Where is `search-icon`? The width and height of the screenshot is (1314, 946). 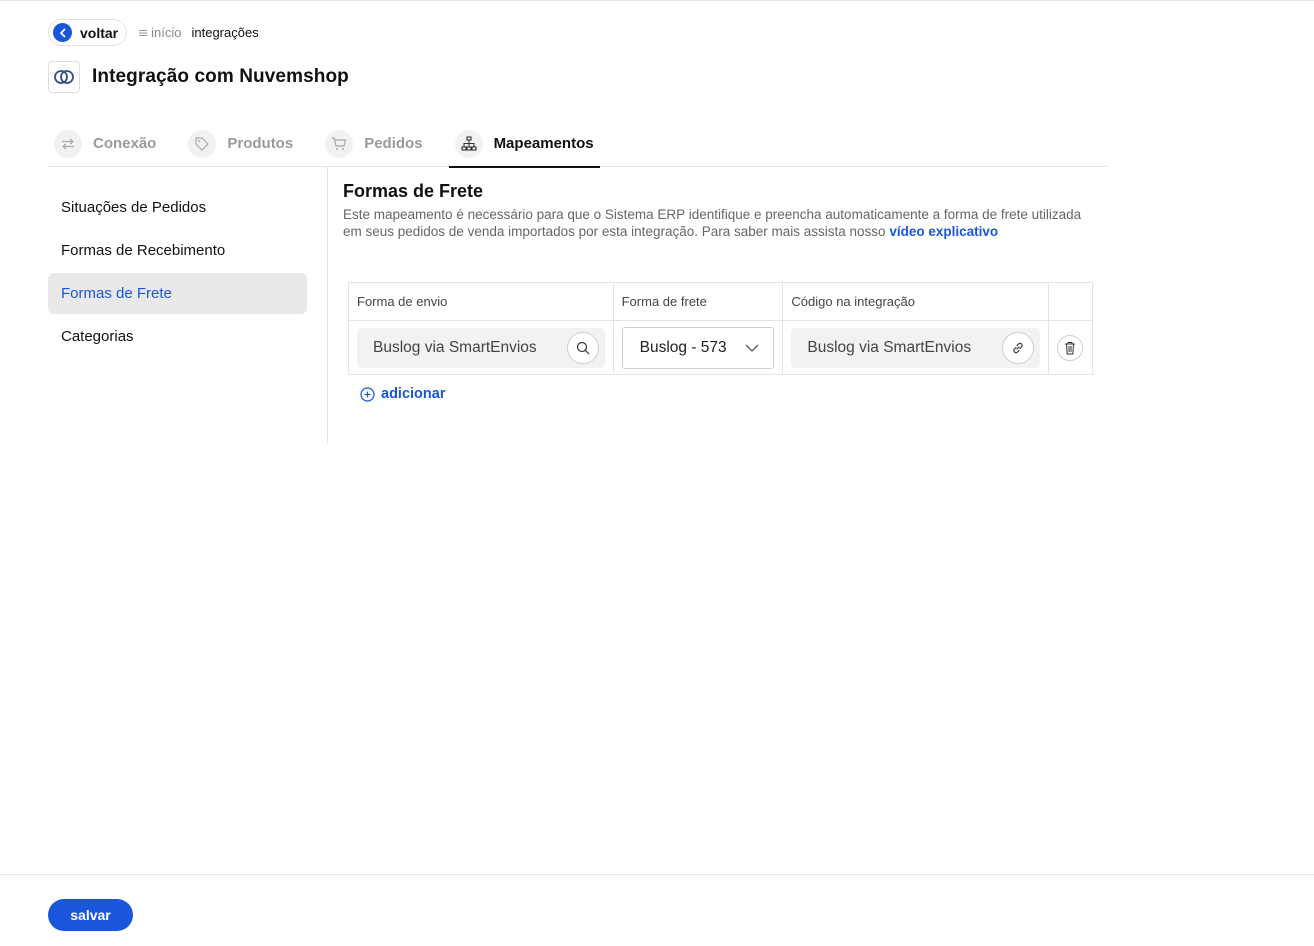
search-icon is located at coordinates (583, 347).